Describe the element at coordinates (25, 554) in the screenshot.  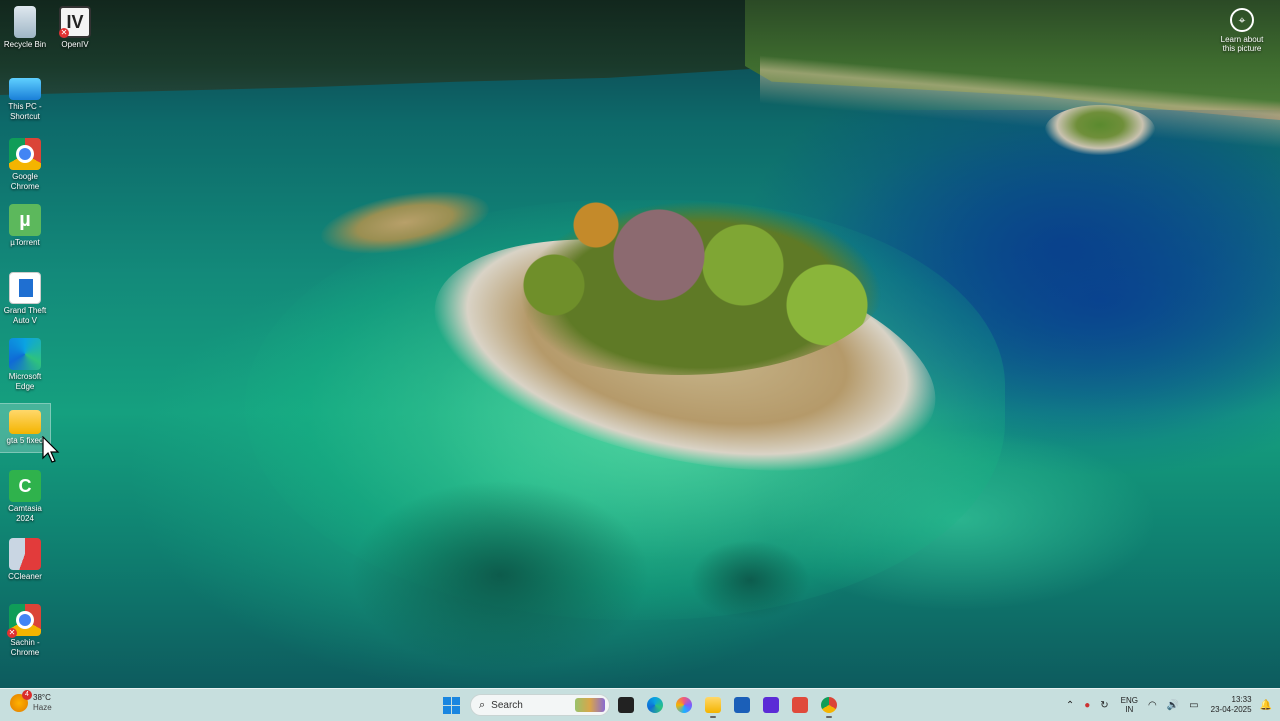
I see `ccleaner-icon` at that location.